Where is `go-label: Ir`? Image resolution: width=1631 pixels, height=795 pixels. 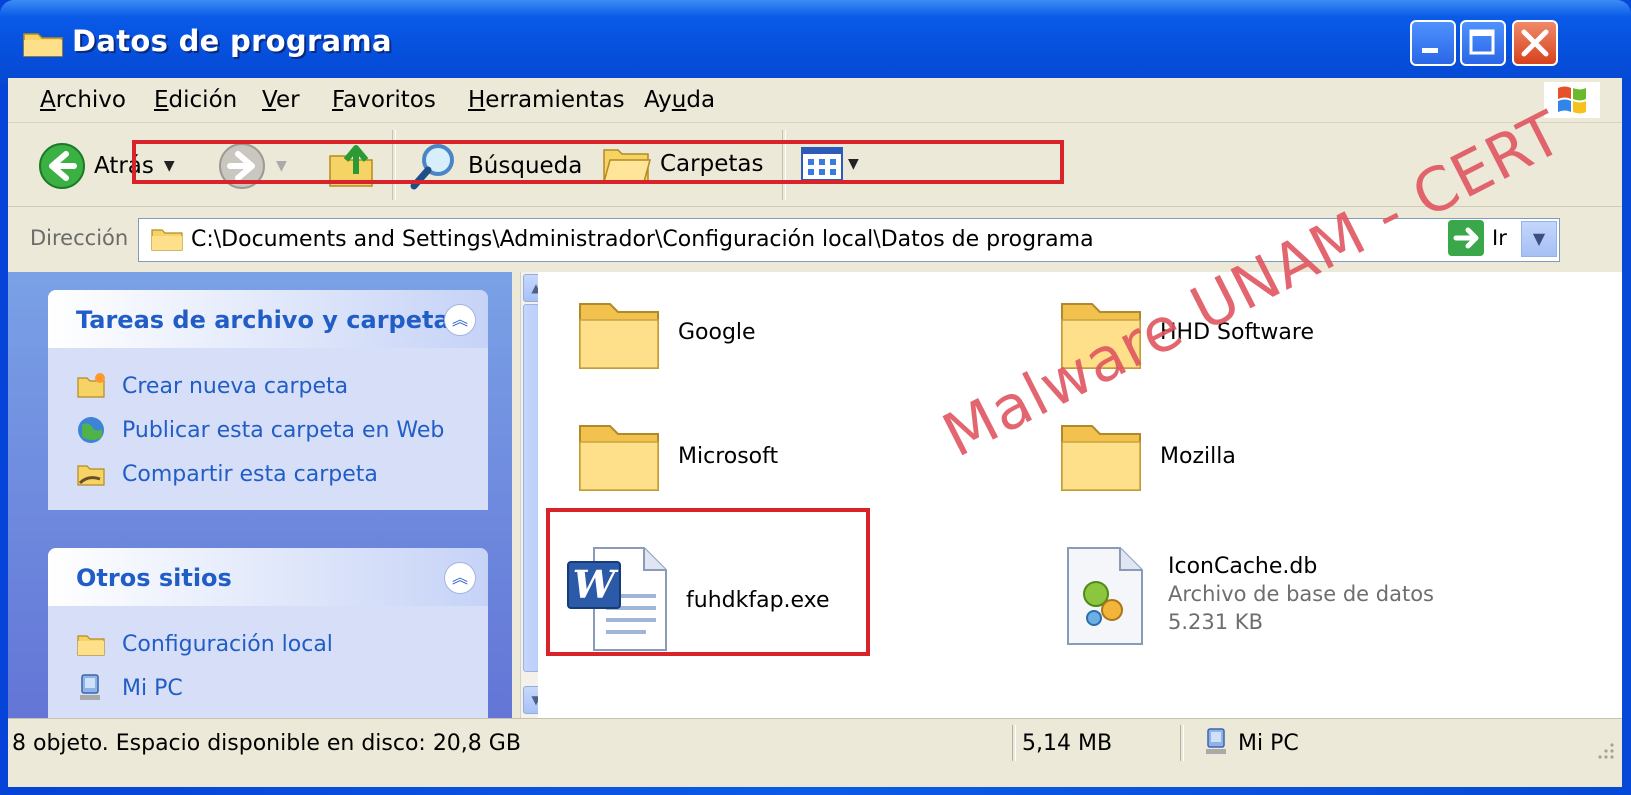
go-label: Ir is located at coordinates (1499, 238).